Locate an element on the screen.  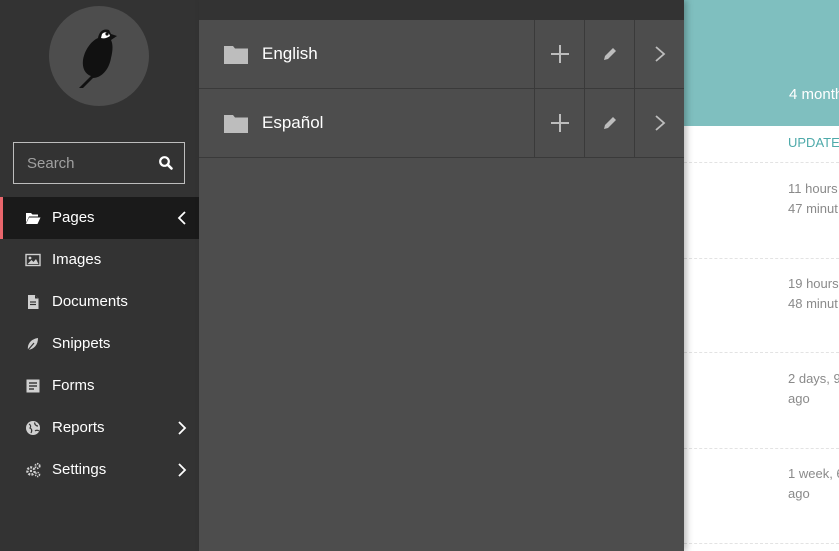
menu-item-pages: Pages is located at coordinates (99, 218).